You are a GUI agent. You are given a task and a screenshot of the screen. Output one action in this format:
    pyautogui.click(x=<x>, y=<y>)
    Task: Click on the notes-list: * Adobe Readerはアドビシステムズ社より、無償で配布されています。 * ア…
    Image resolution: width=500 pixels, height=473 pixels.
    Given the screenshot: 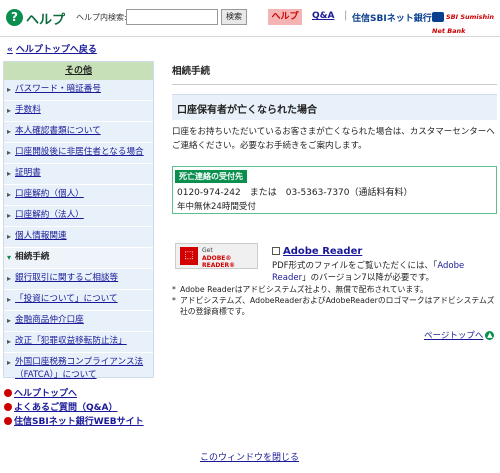 What is the action you would take?
    pyautogui.click(x=334, y=300)
    